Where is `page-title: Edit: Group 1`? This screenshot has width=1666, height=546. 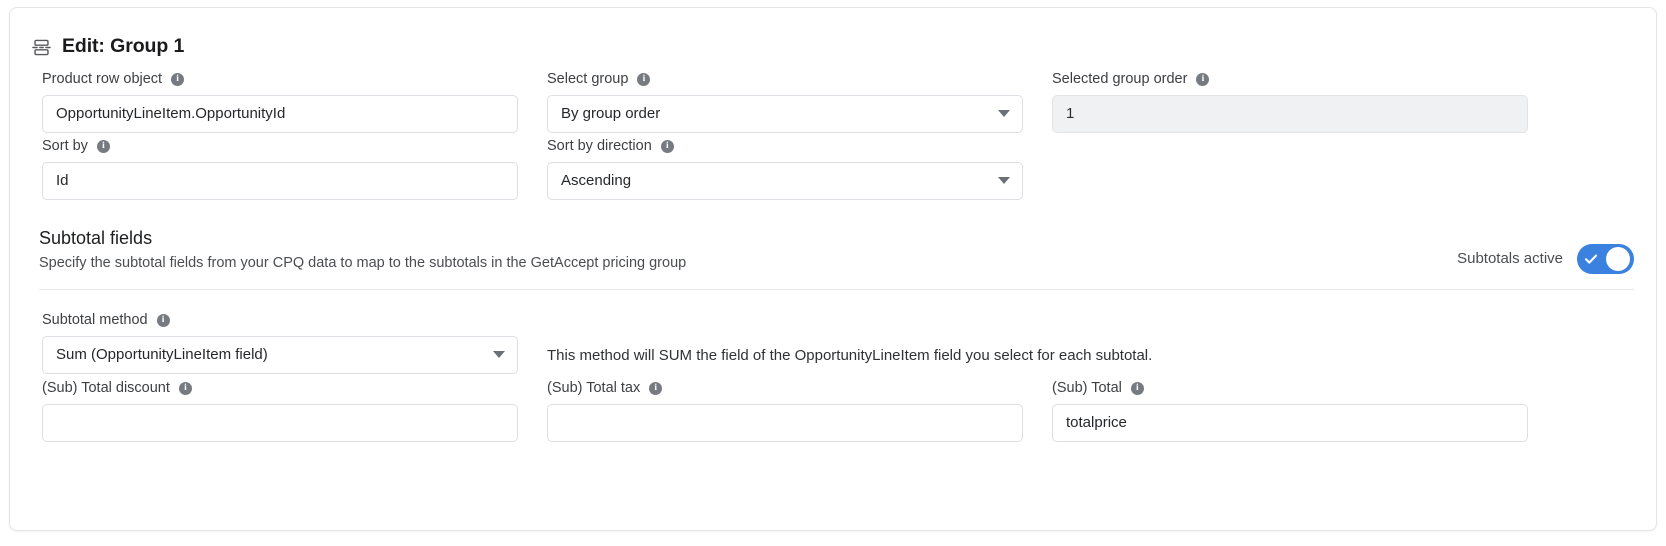 page-title: Edit: Group 1 is located at coordinates (123, 46).